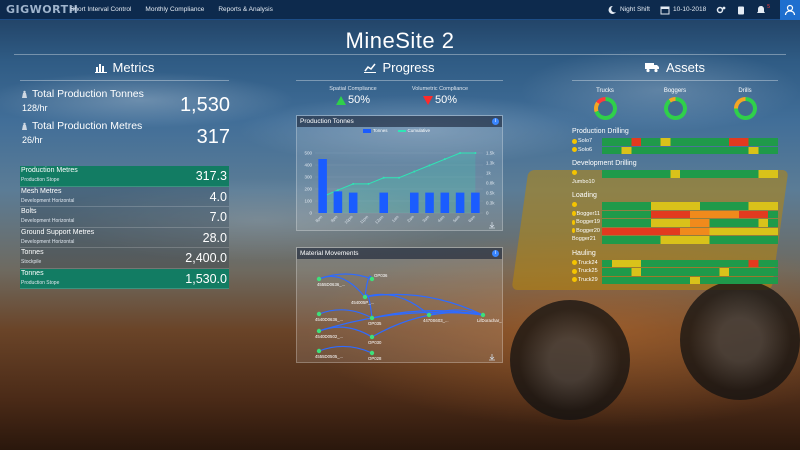 This screenshot has width=800, height=450. I want to click on settings-button, so click(721, 10).